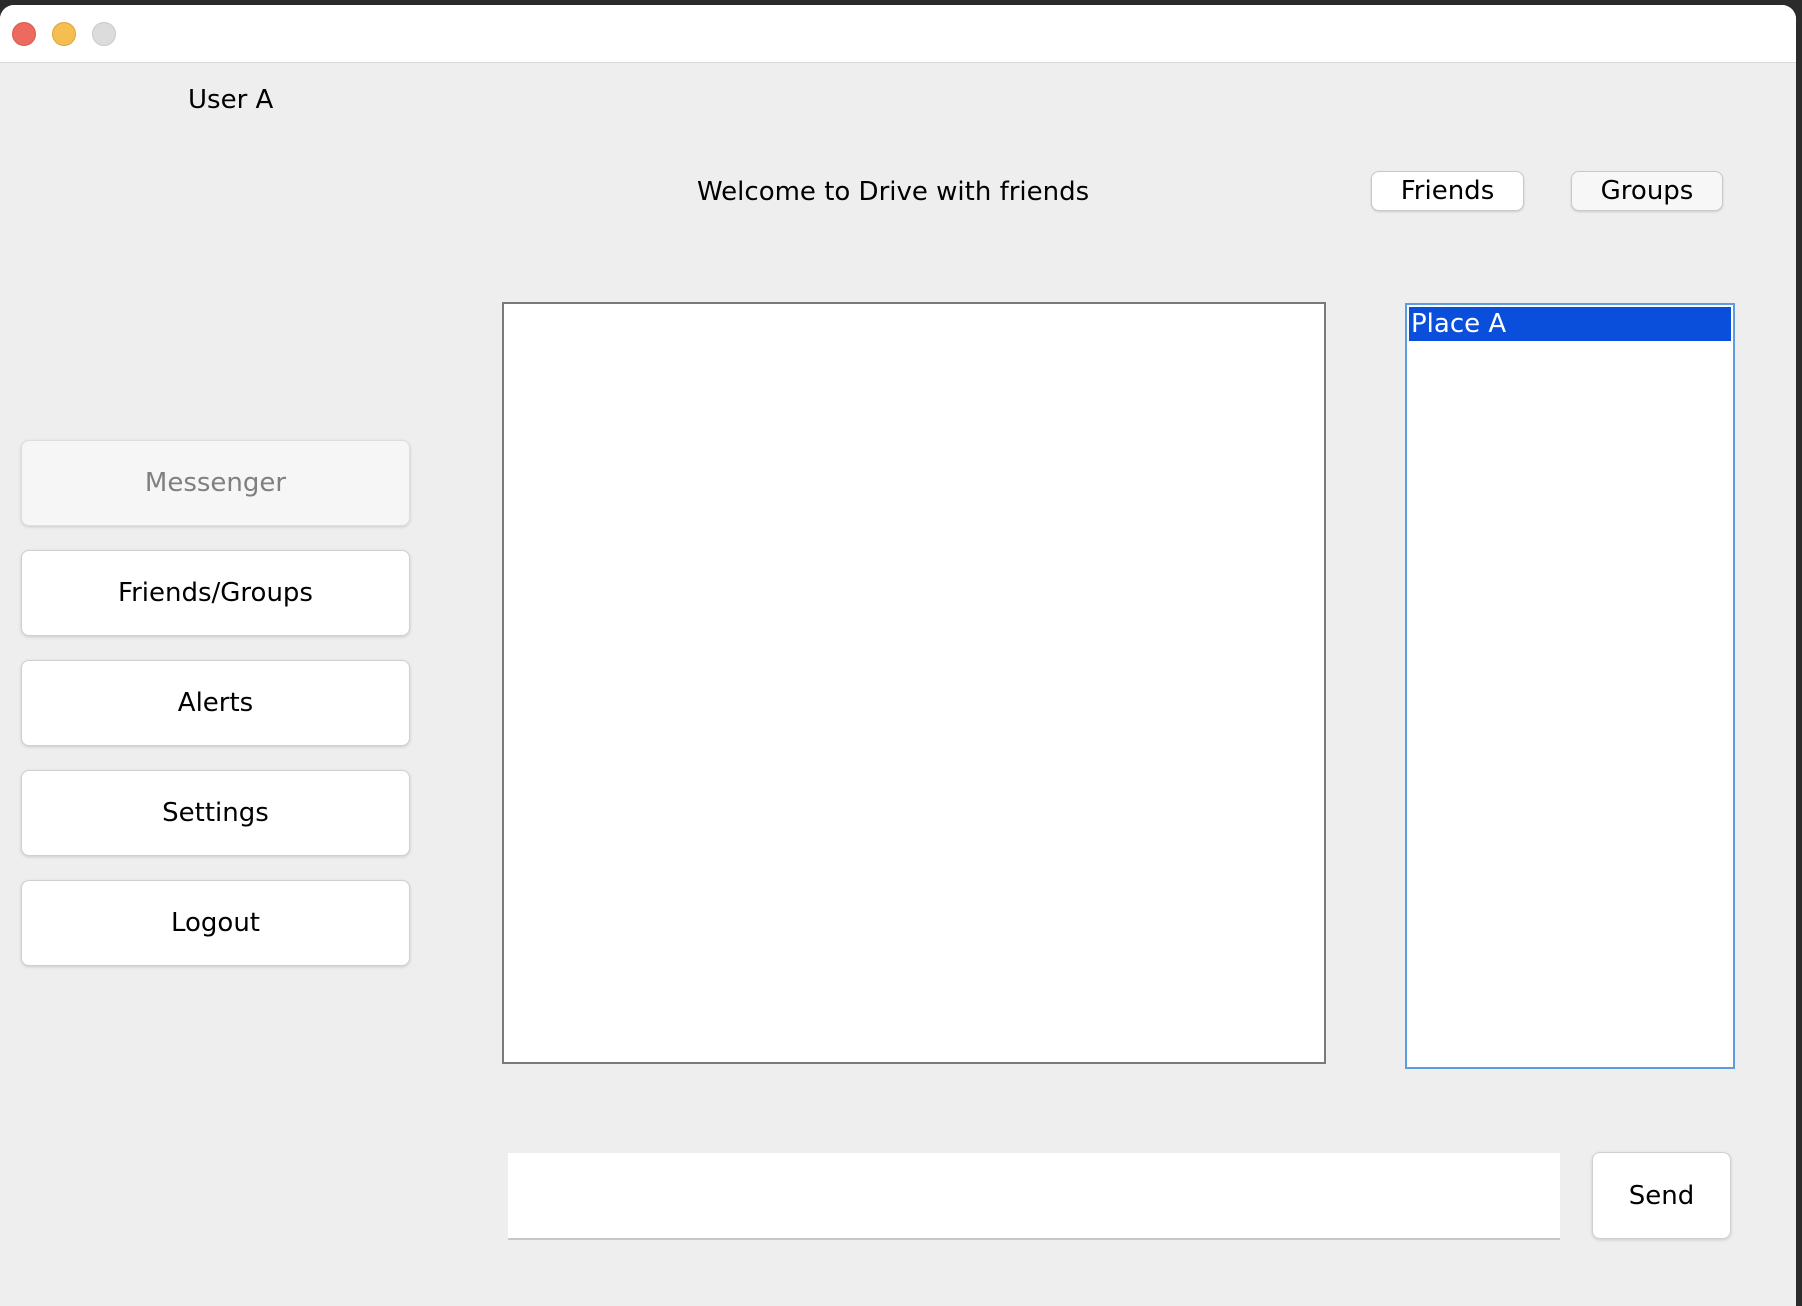  I want to click on current-user-label: User A, so click(231, 100).